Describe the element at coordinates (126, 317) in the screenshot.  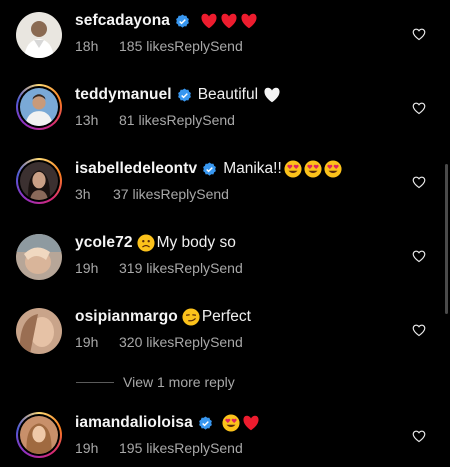
I see `username: osipianmargo` at that location.